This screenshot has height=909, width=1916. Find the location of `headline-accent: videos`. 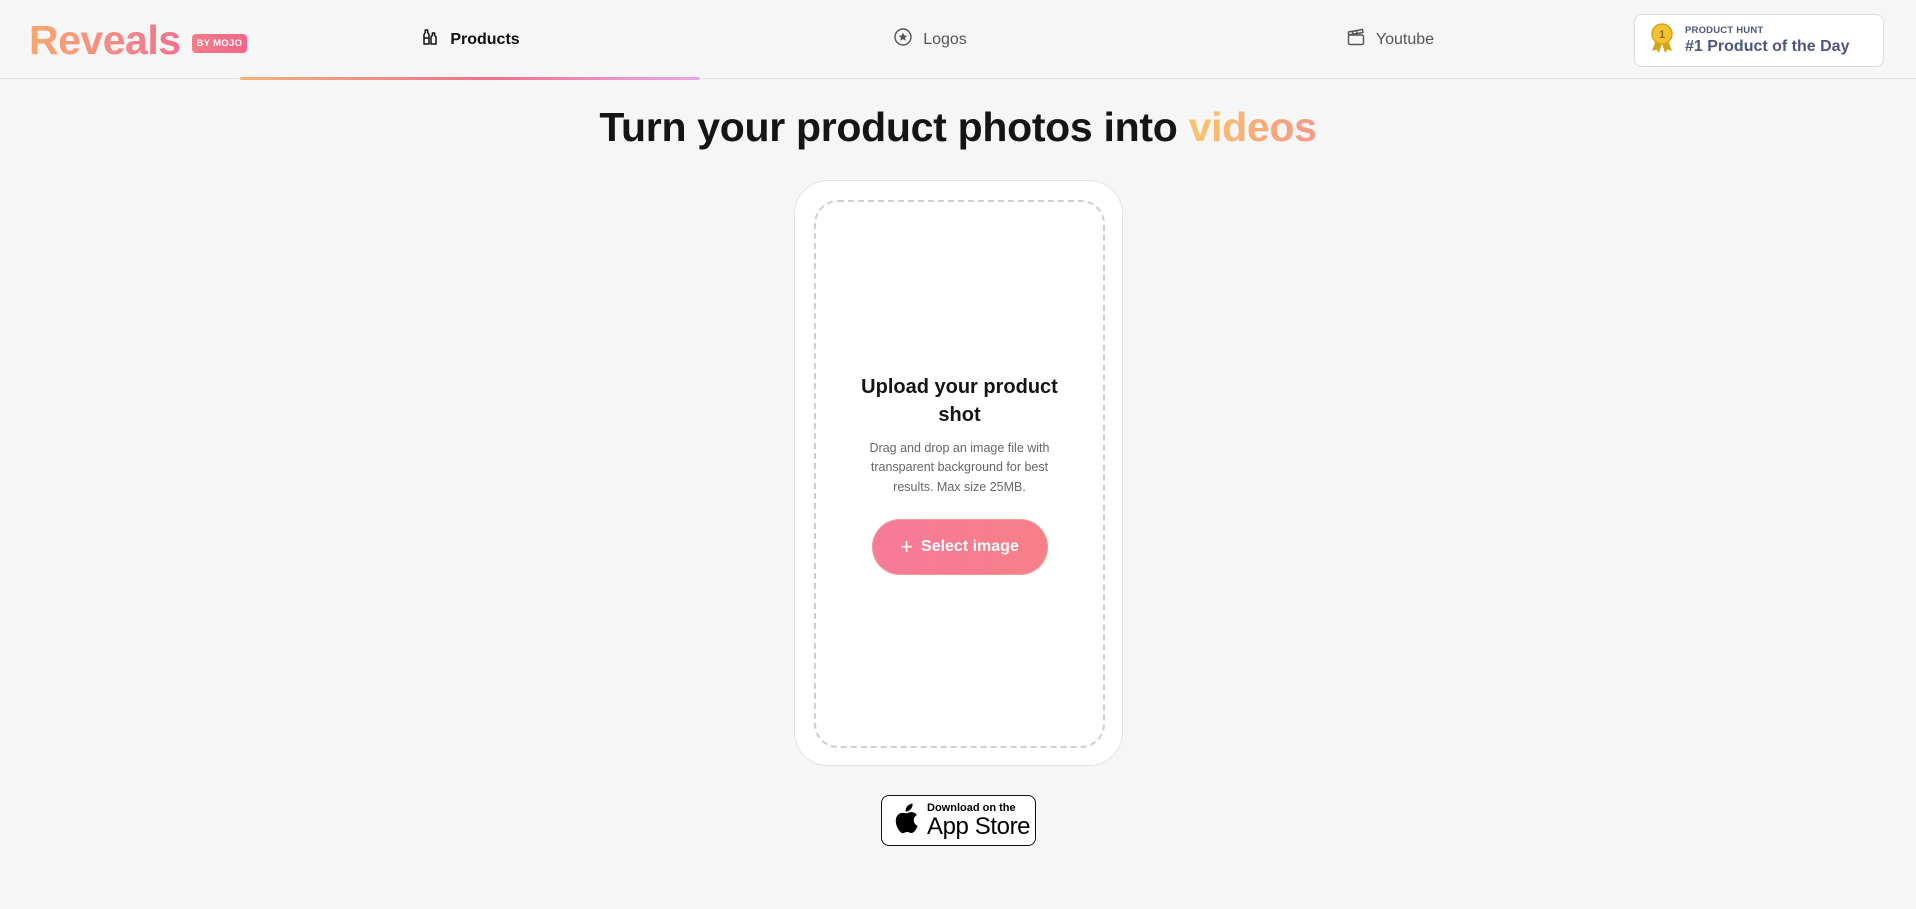

headline-accent: videos is located at coordinates (1252, 127).